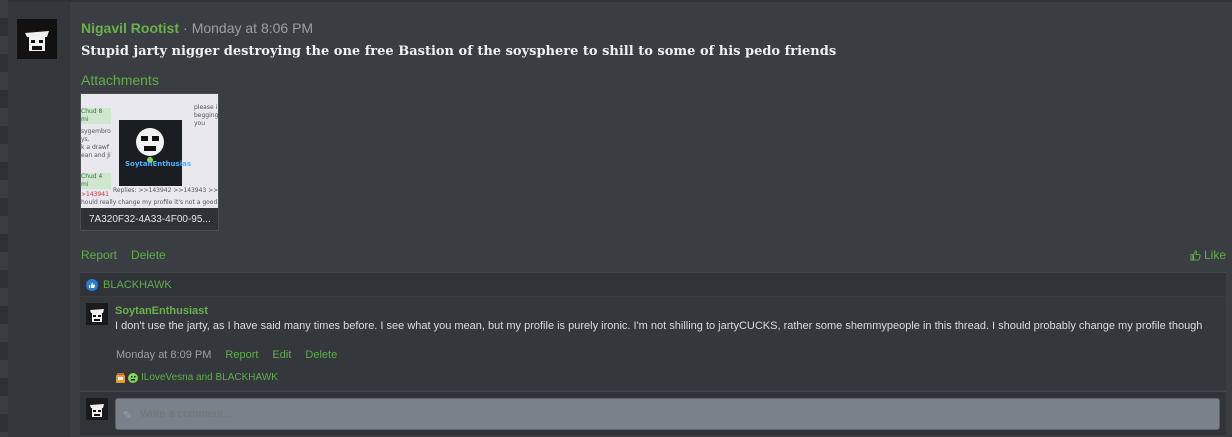  I want to click on reply-avatar-image, so click(97, 409).